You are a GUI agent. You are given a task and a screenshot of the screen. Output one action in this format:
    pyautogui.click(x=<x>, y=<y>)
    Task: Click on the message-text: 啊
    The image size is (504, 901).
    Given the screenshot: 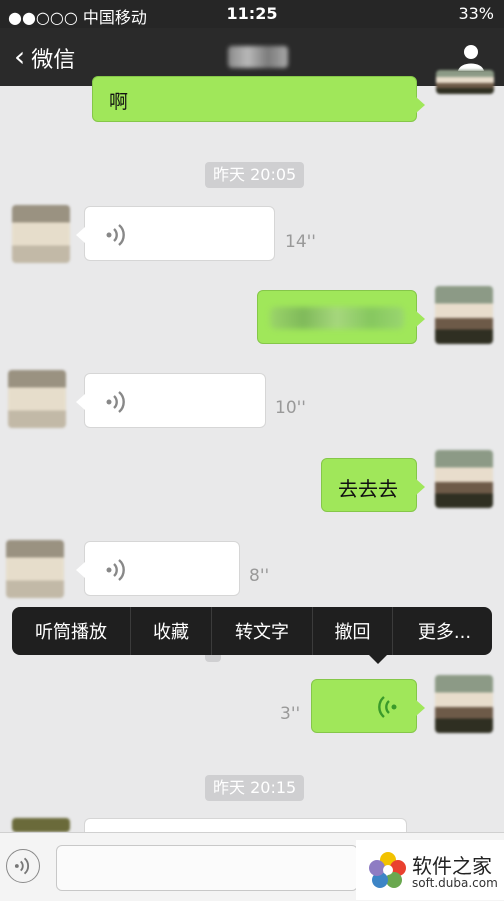 What is the action you would take?
    pyautogui.click(x=119, y=102)
    